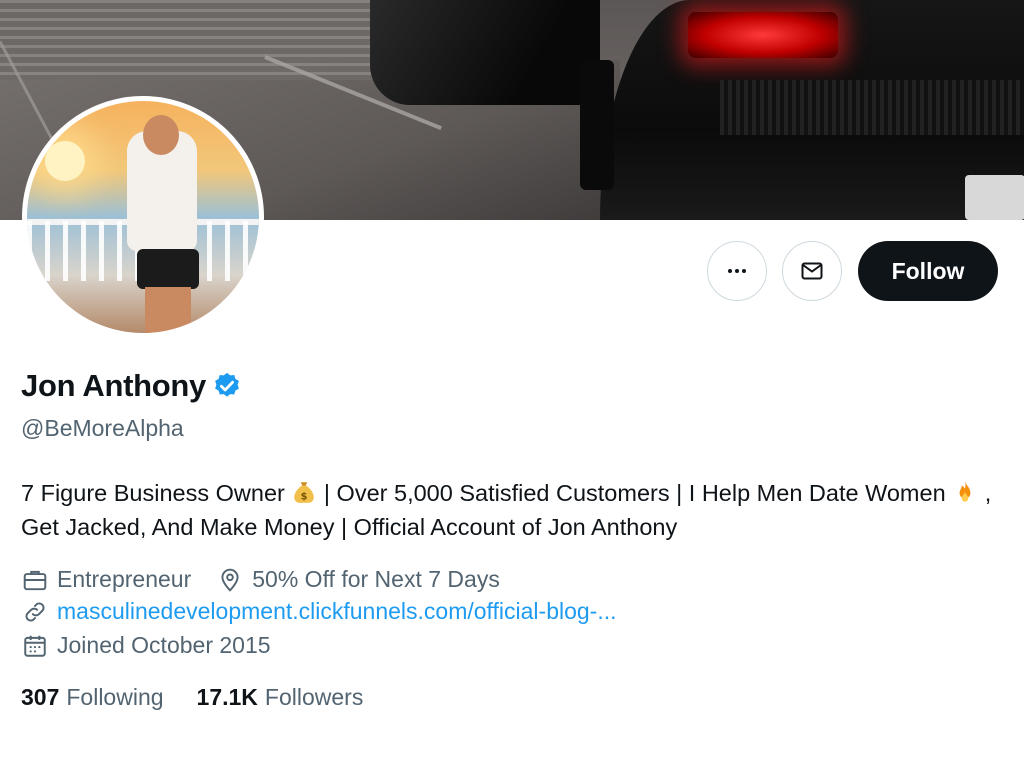 The image size is (1024, 763). I want to click on message-button, so click(812, 271).